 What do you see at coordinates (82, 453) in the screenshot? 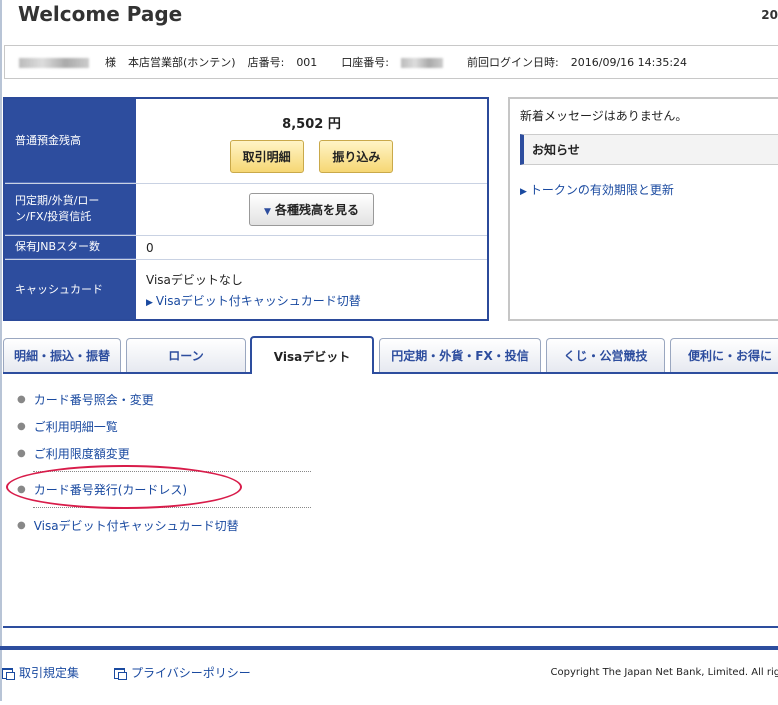
I see `usage-limit-link: ご利用限度額変更` at bounding box center [82, 453].